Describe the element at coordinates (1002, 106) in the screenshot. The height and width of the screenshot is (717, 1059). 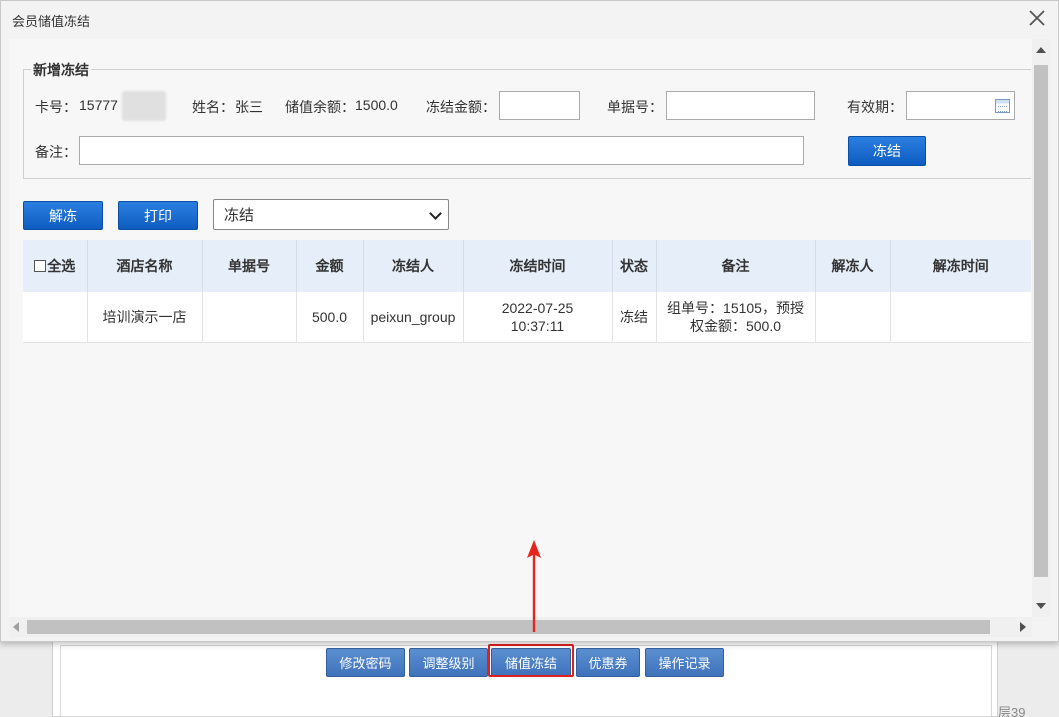
I see `calendar-icon` at that location.